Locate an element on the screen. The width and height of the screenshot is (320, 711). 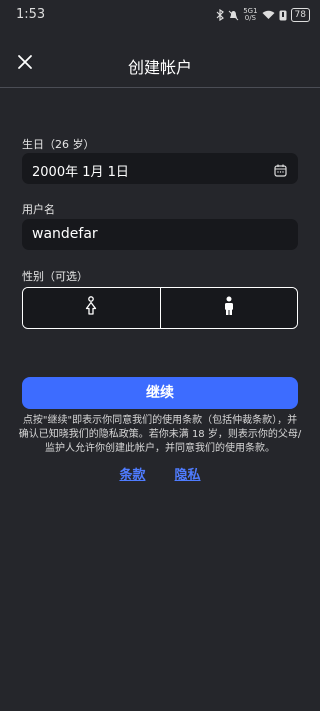
privacy-link: 隐私 is located at coordinates (188, 473).